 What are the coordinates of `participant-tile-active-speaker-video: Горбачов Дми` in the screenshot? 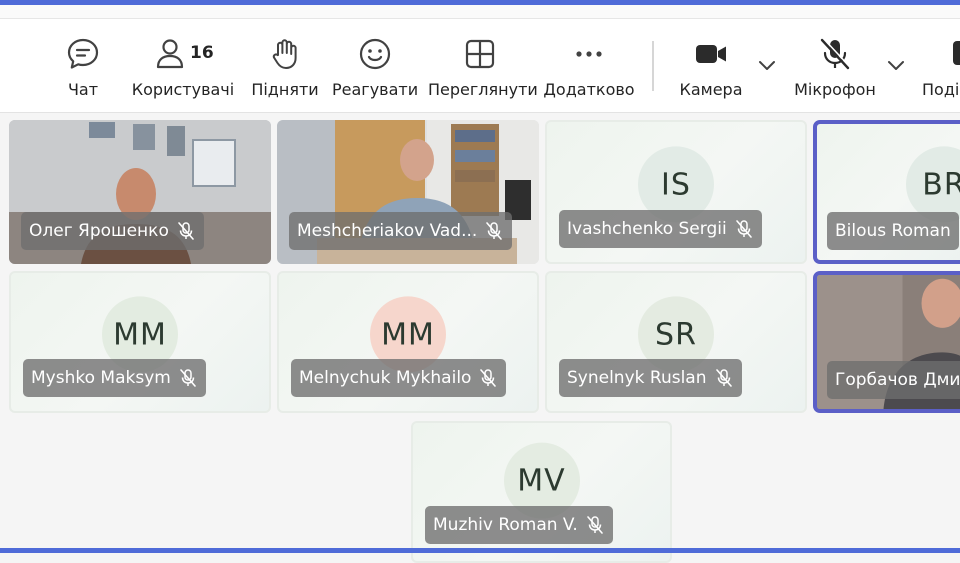 It's located at (886, 342).